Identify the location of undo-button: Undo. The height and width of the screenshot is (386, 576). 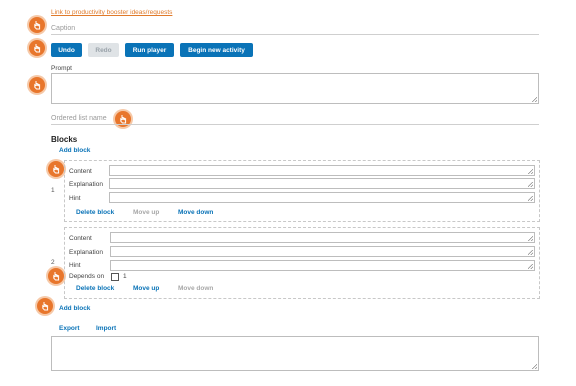
(66, 50).